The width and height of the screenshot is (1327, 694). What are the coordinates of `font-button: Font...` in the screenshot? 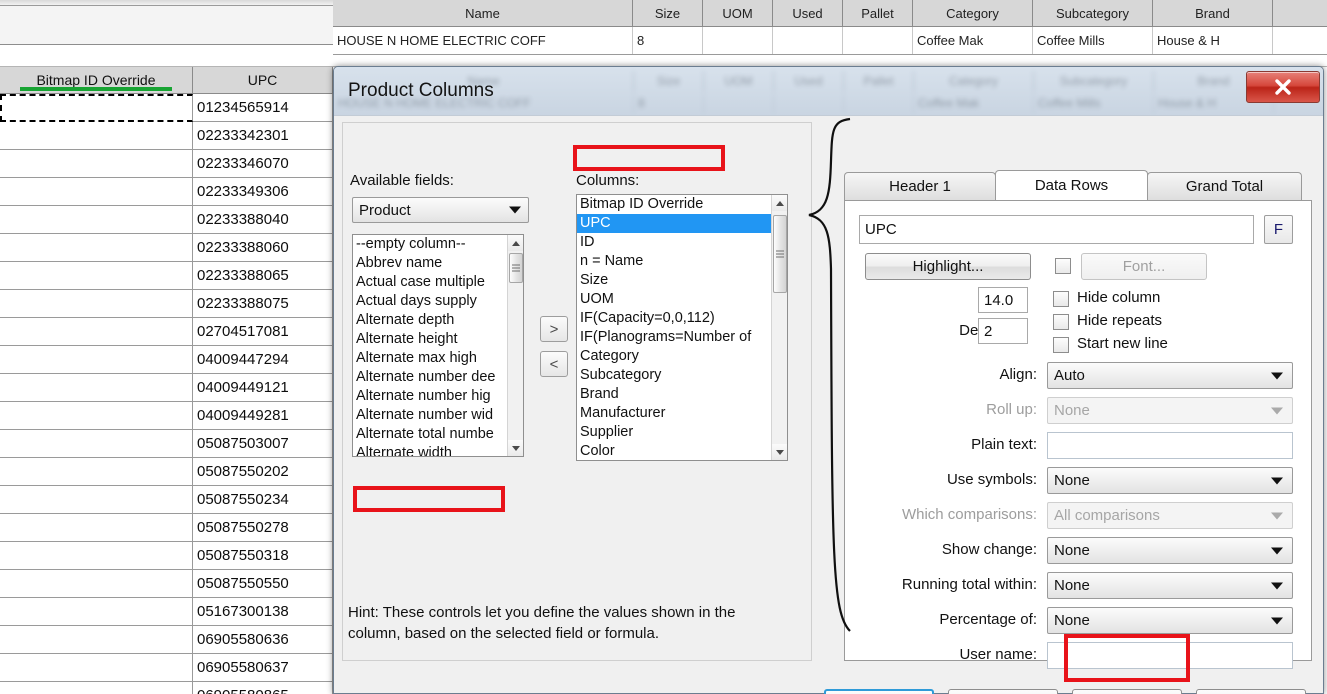 It's located at (1144, 266).